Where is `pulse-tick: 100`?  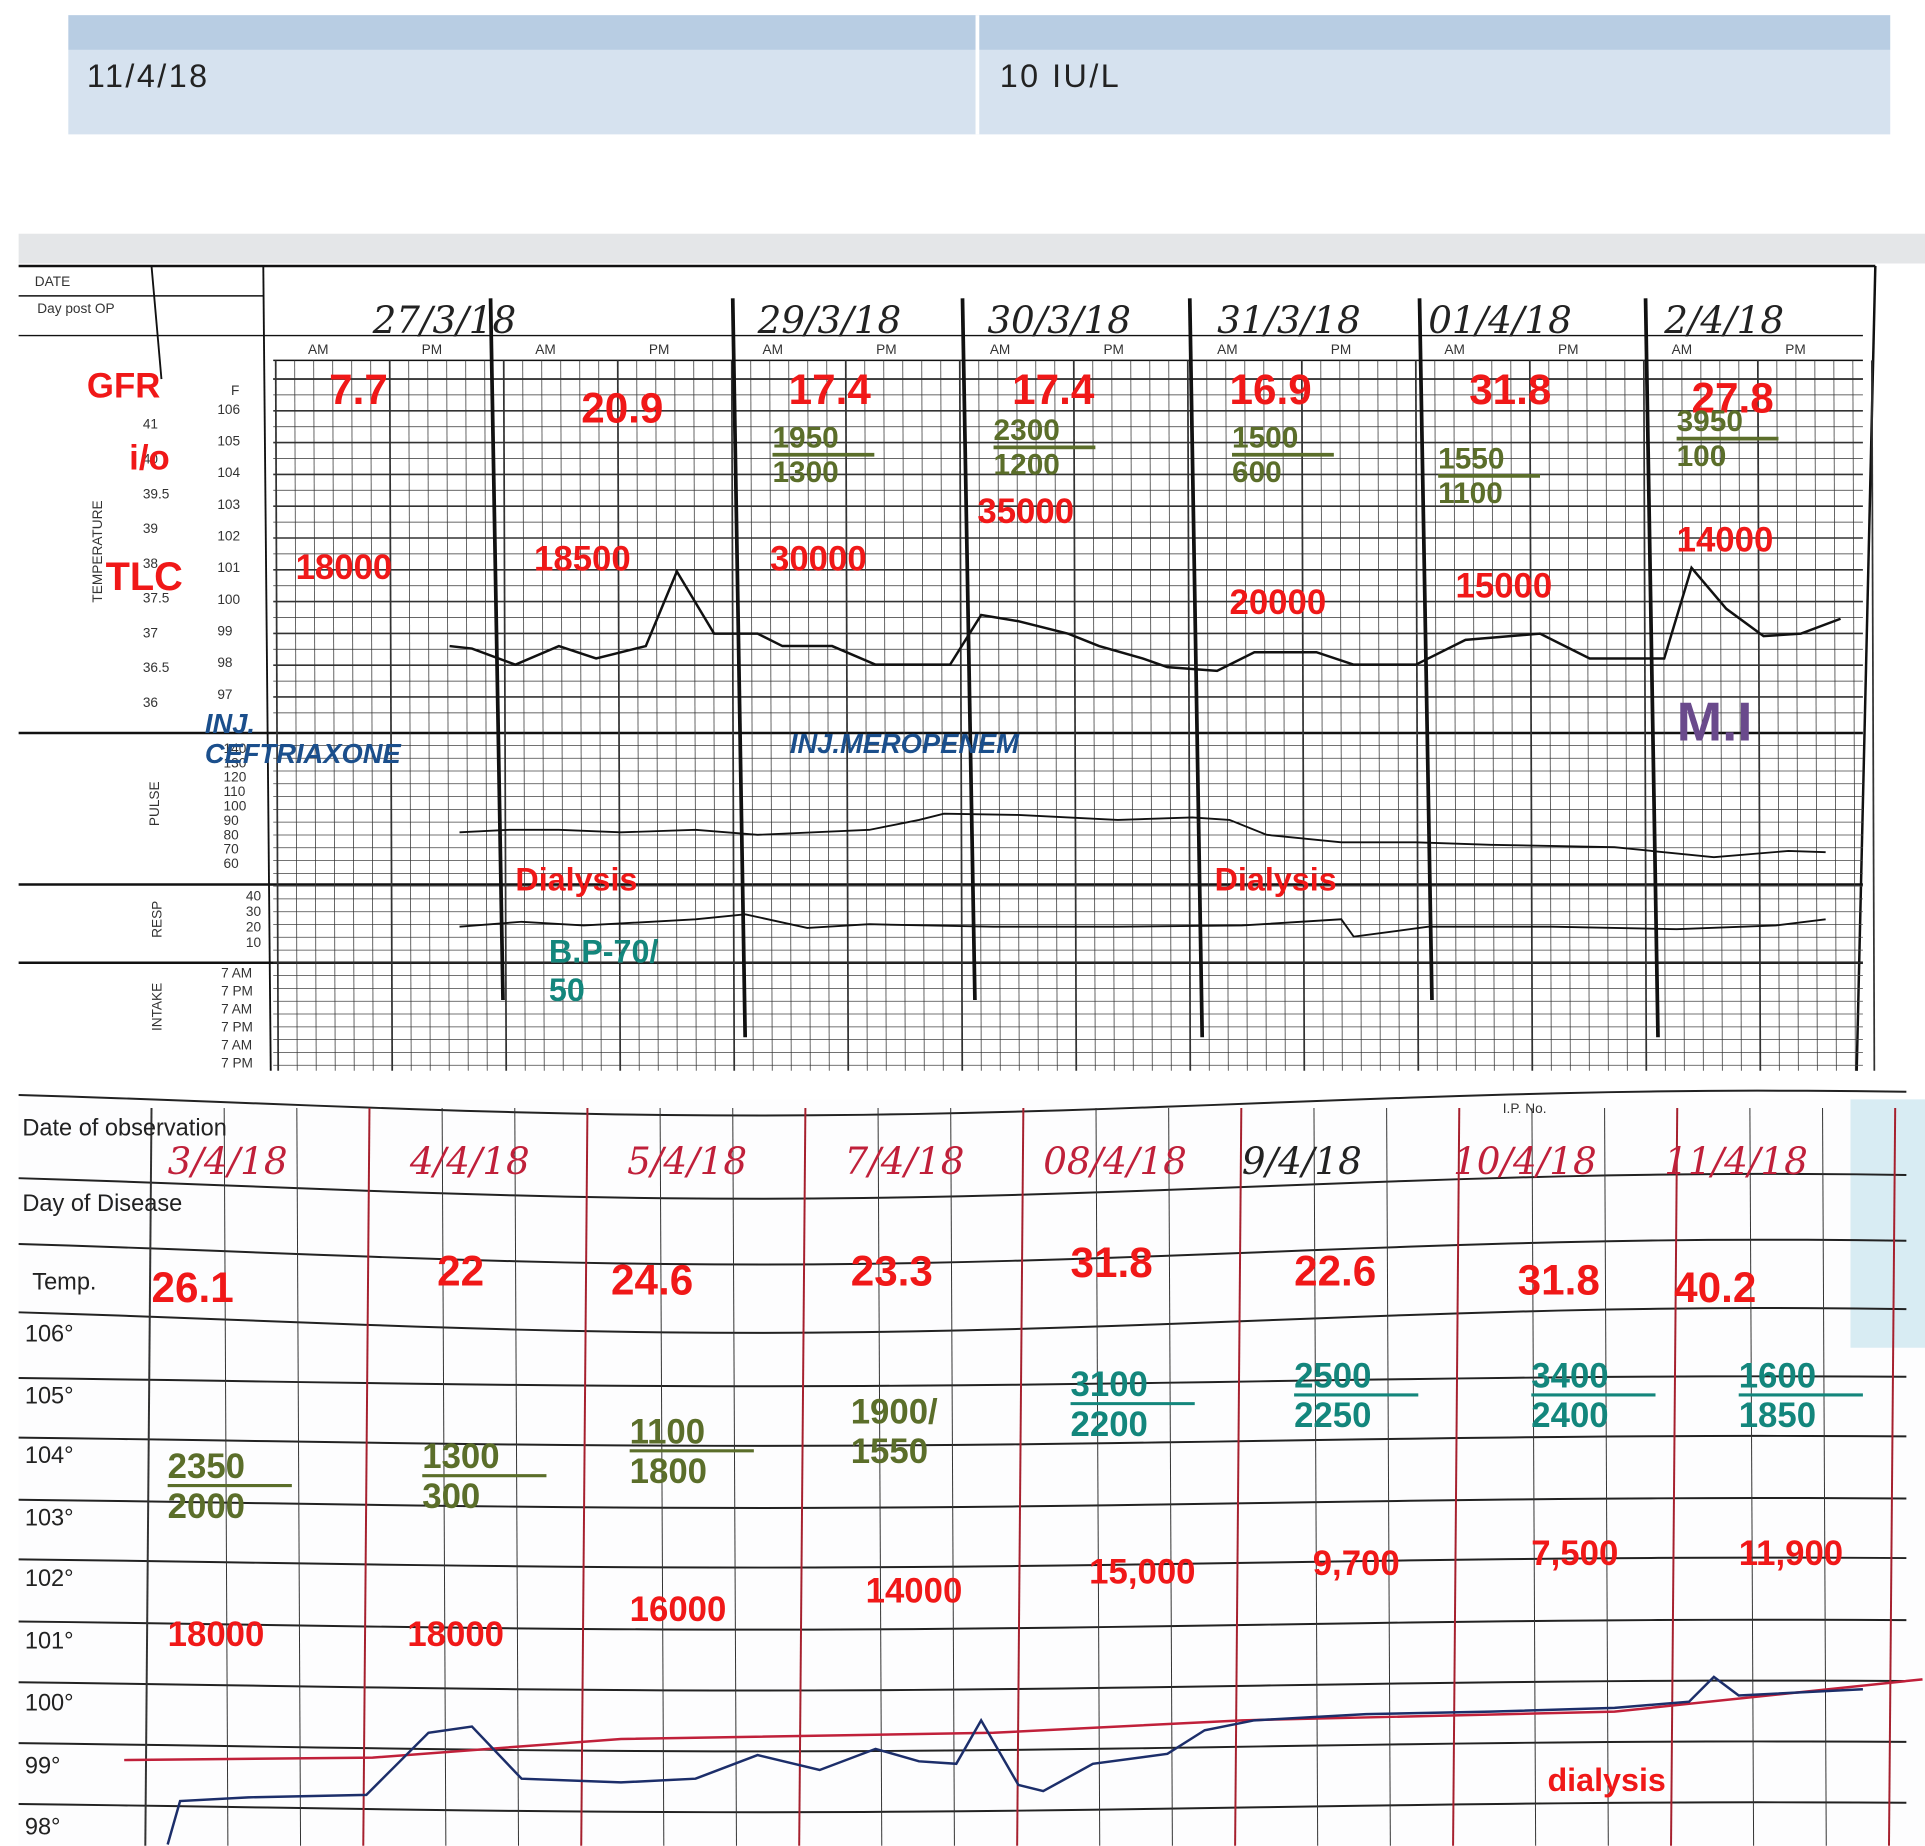
pulse-tick: 100 is located at coordinates (235, 805).